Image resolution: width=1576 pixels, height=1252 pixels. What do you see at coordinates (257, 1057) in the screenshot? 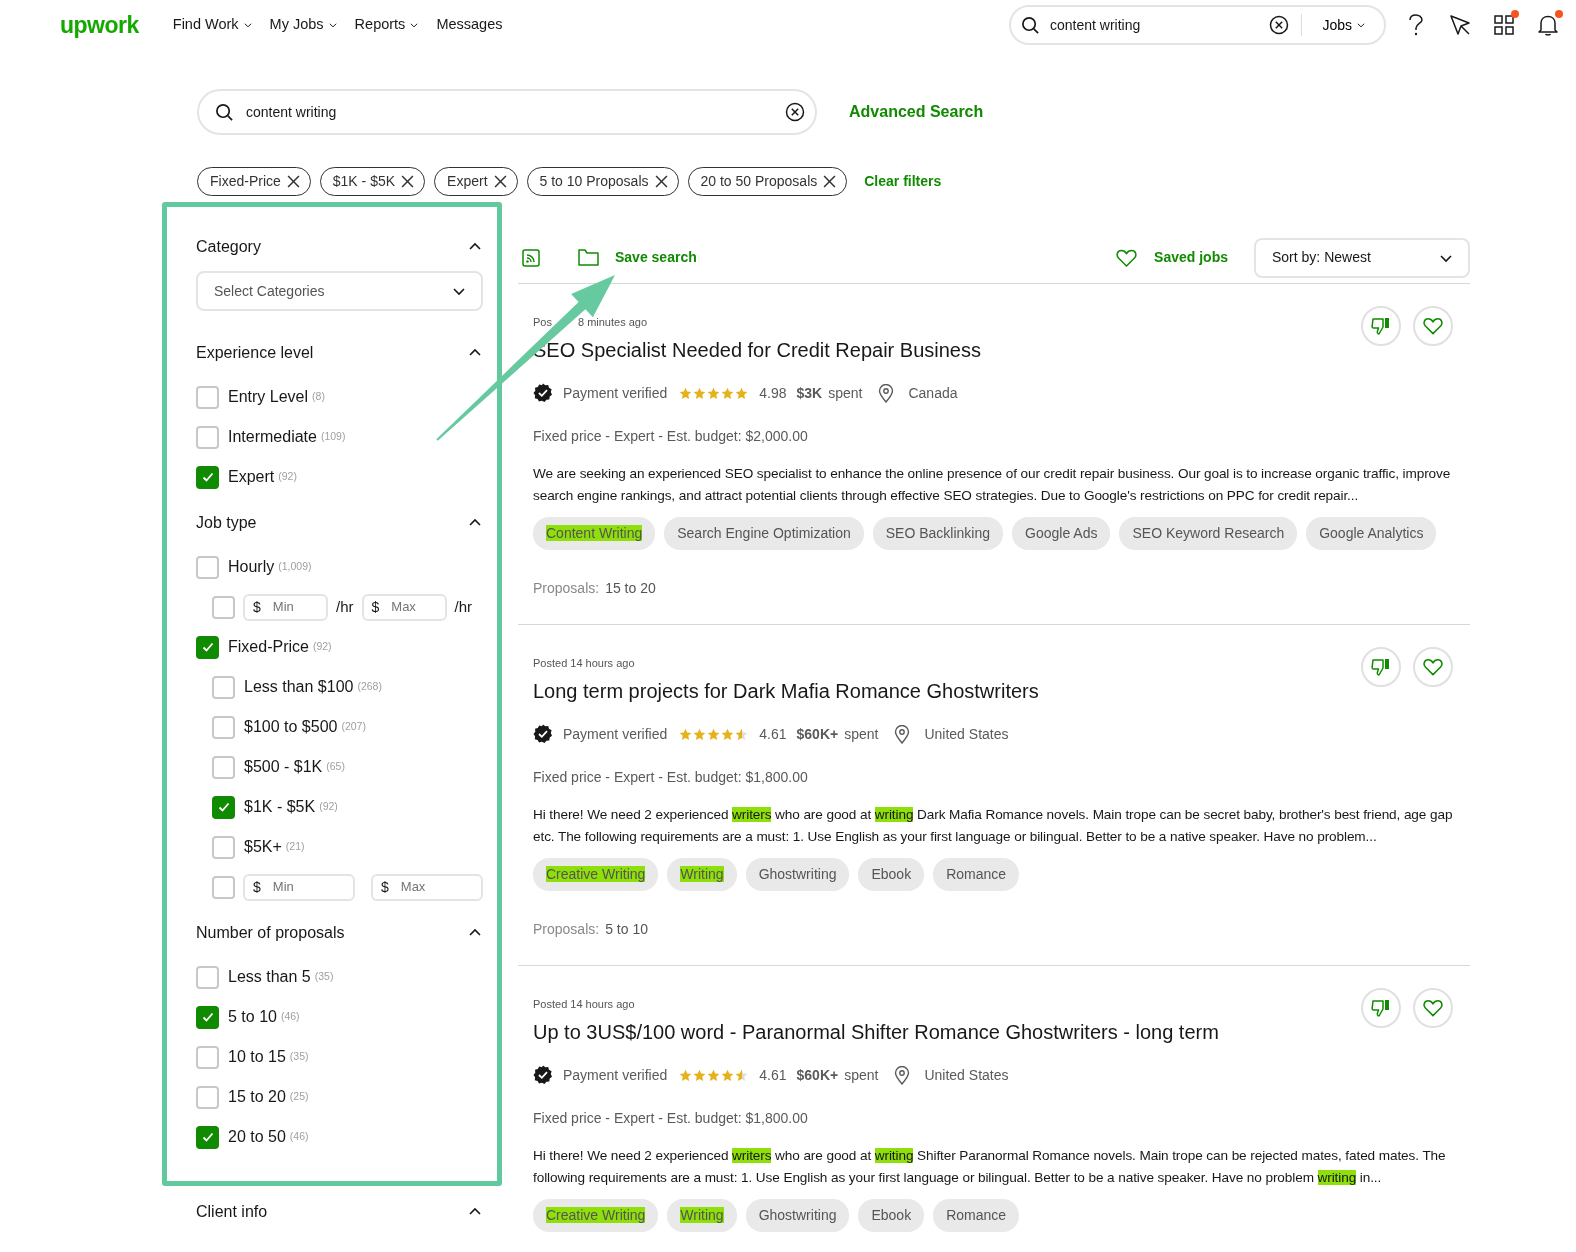
I see `option-label: 10 to 15` at bounding box center [257, 1057].